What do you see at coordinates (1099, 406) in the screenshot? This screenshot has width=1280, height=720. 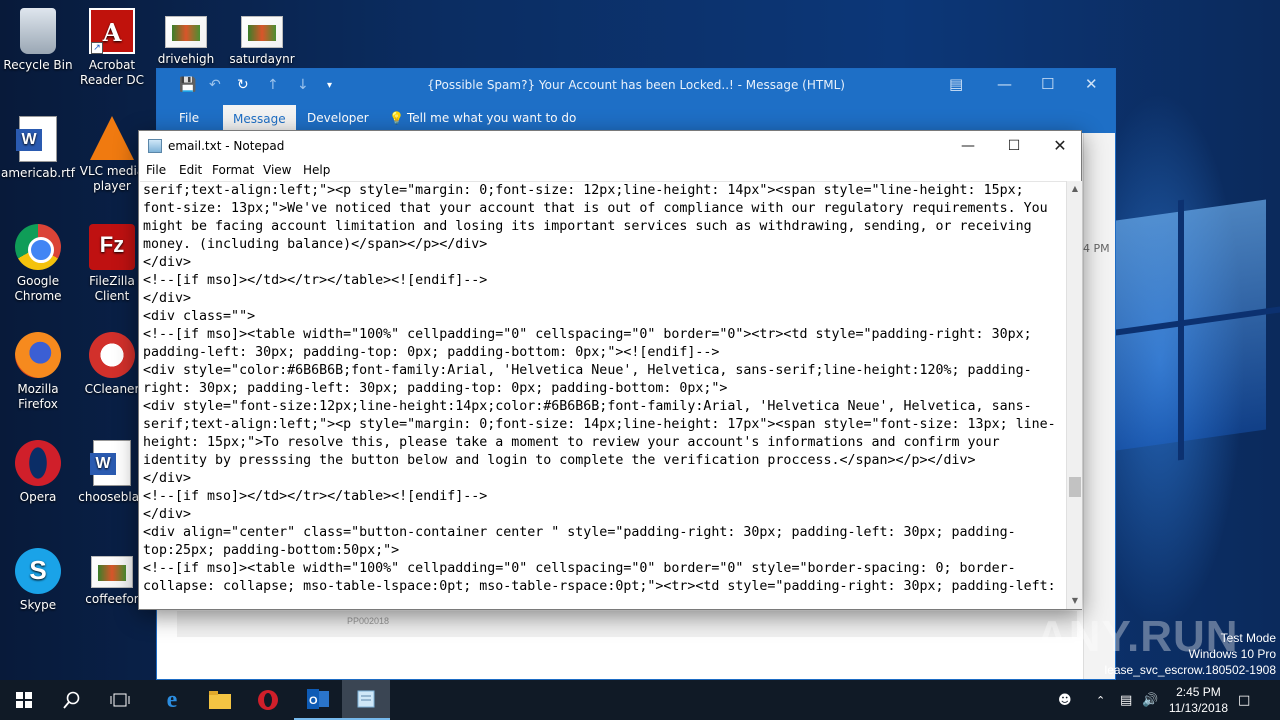 I see `outlook-reading-scrollbar` at bounding box center [1099, 406].